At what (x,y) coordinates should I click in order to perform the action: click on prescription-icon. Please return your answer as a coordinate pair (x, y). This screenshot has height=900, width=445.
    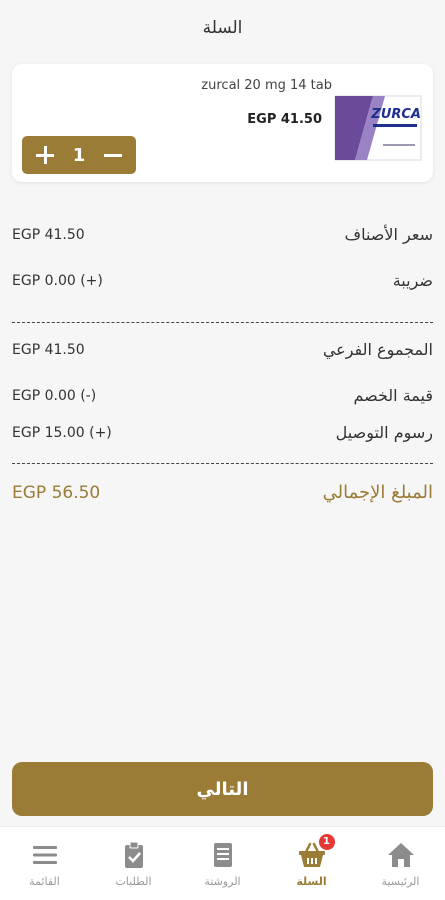
    Looking at the image, I should click on (223, 855).